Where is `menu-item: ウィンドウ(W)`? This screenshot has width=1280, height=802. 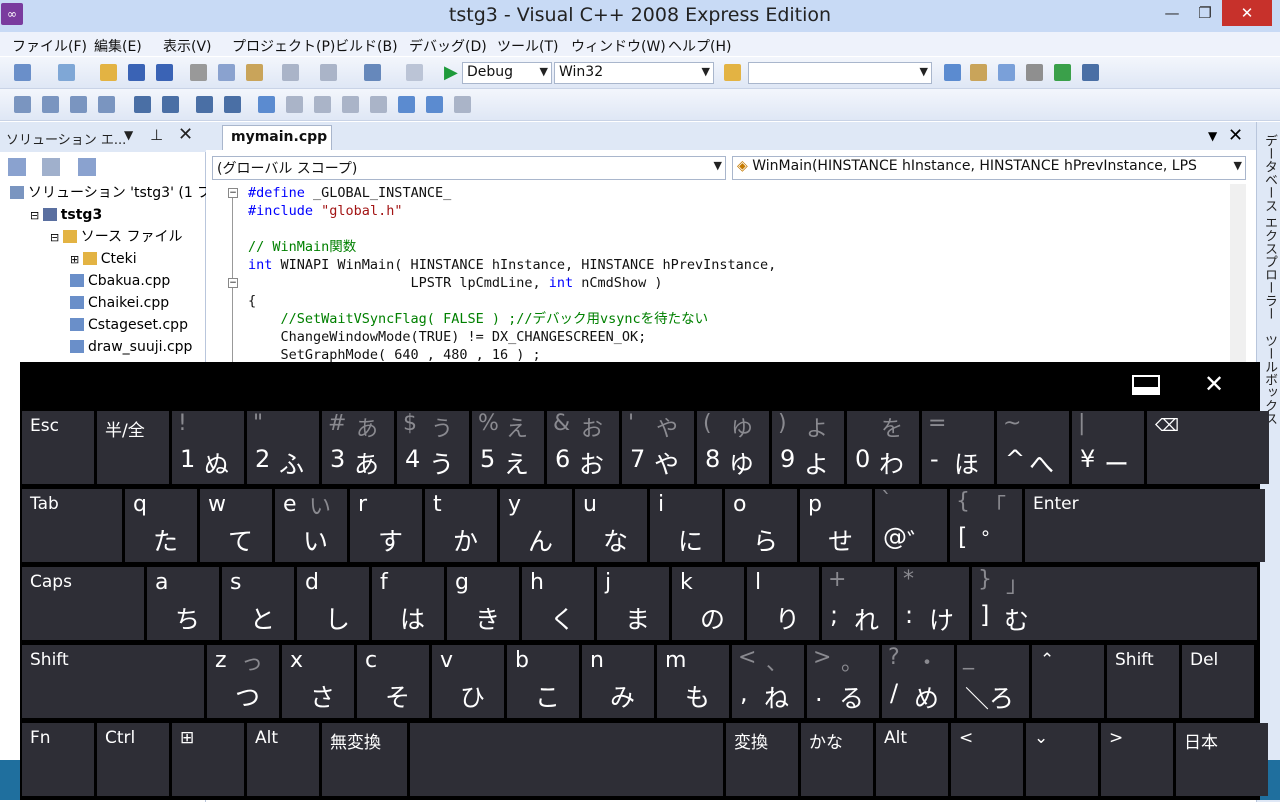
menu-item: ウィンドウ(W) is located at coordinates (618, 46).